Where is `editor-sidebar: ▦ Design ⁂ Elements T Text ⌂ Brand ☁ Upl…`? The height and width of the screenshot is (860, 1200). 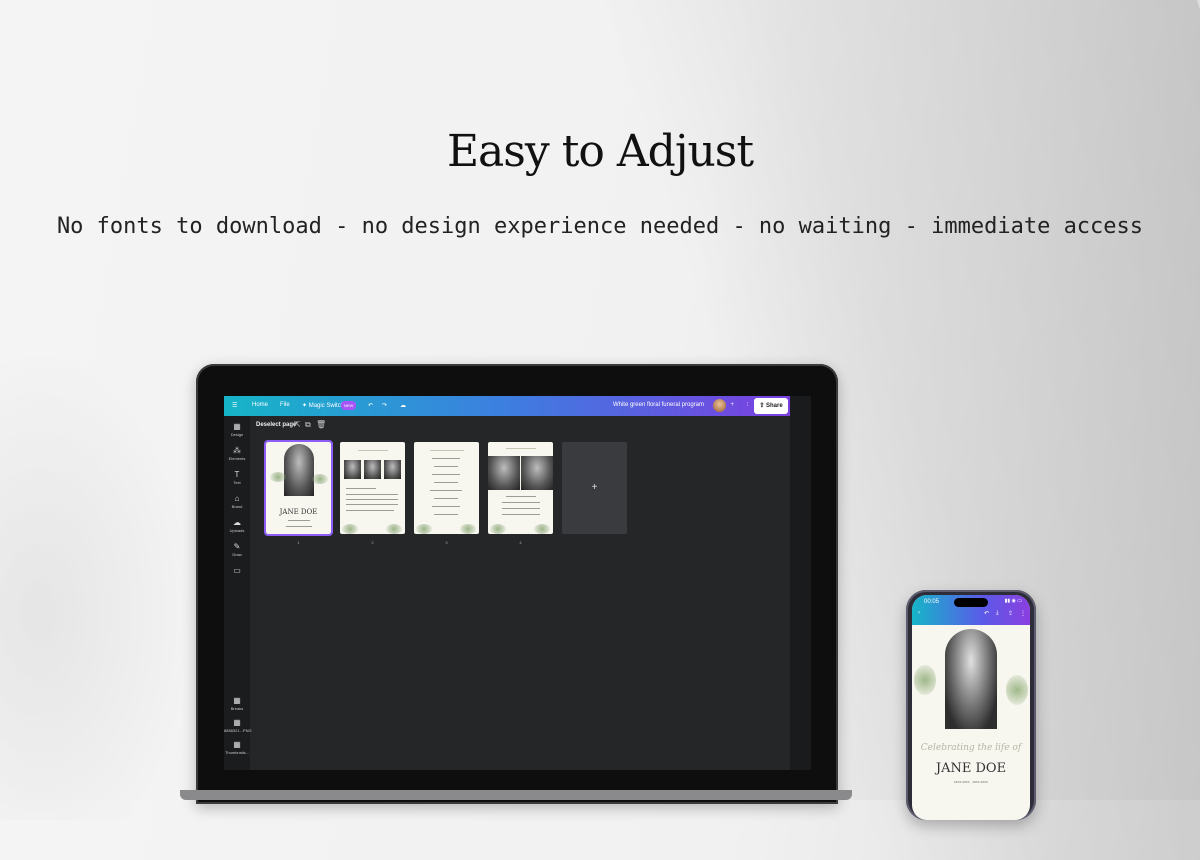
editor-sidebar: ▦ Design ⁂ Elements T Text ⌂ Brand ☁ Upl… is located at coordinates (238, 593).